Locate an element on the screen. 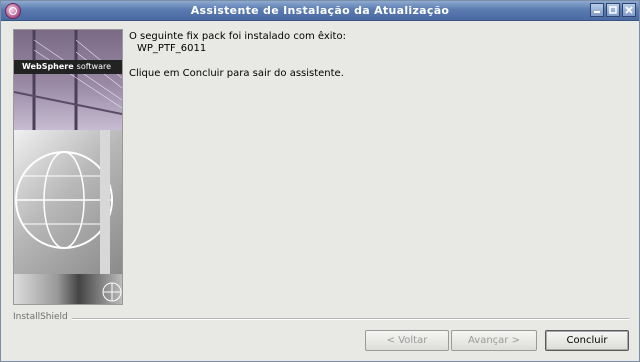  globe-illustration is located at coordinates (64, 202).